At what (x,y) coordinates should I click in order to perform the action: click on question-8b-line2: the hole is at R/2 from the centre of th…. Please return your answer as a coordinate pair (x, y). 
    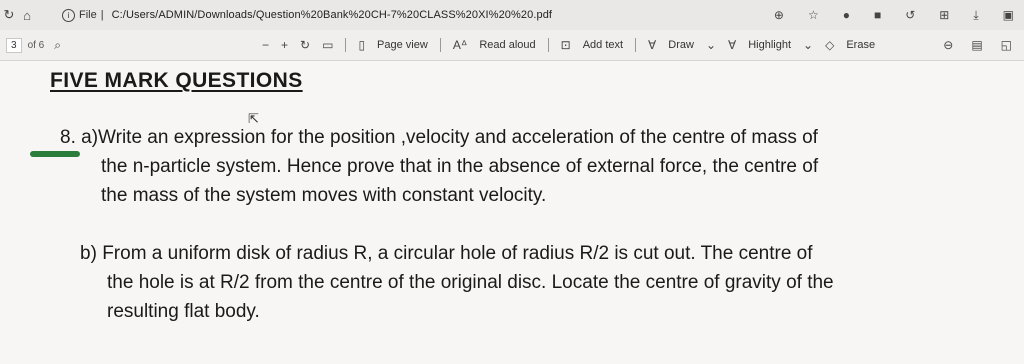
    Looking at the image, I should click on (470, 282).